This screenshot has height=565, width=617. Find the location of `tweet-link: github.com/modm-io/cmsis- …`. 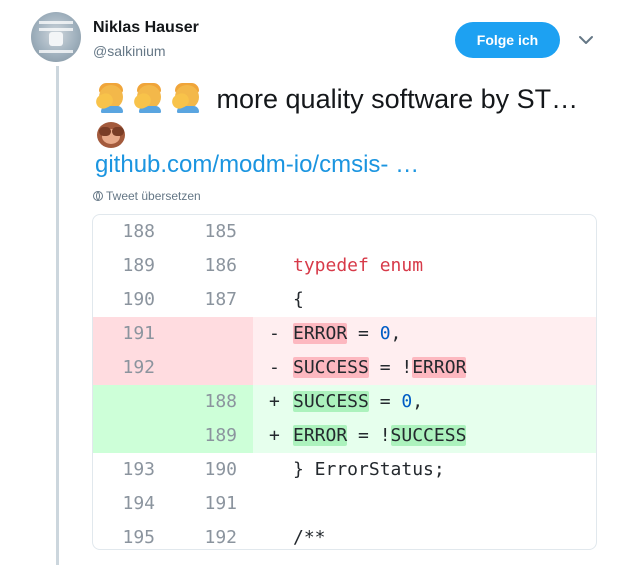

tweet-link: github.com/modm-io/cmsis- … is located at coordinates (257, 165).